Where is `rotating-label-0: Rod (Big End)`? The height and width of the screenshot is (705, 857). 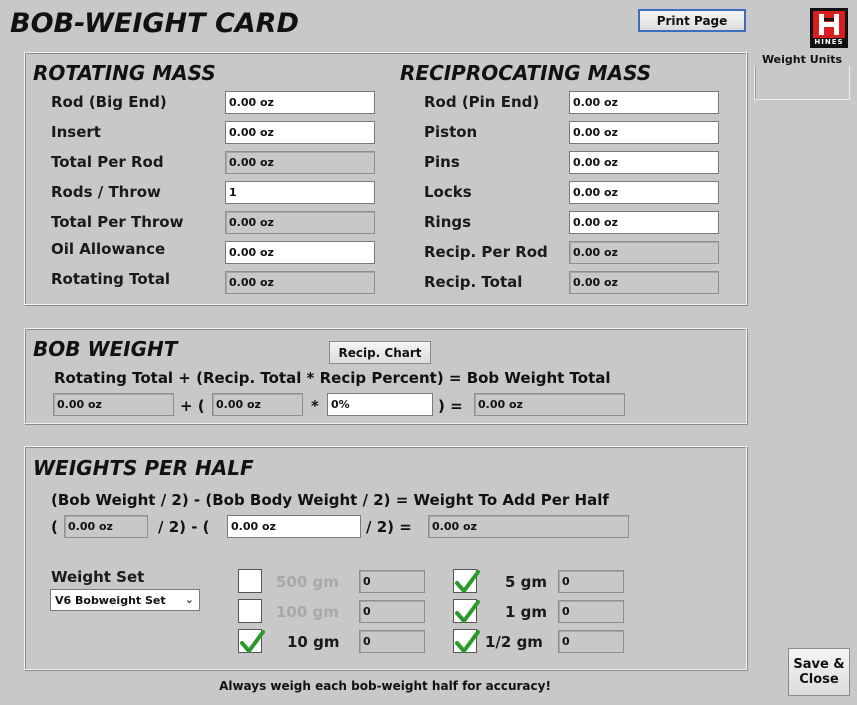 rotating-label-0: Rod (Big End) is located at coordinates (109, 102).